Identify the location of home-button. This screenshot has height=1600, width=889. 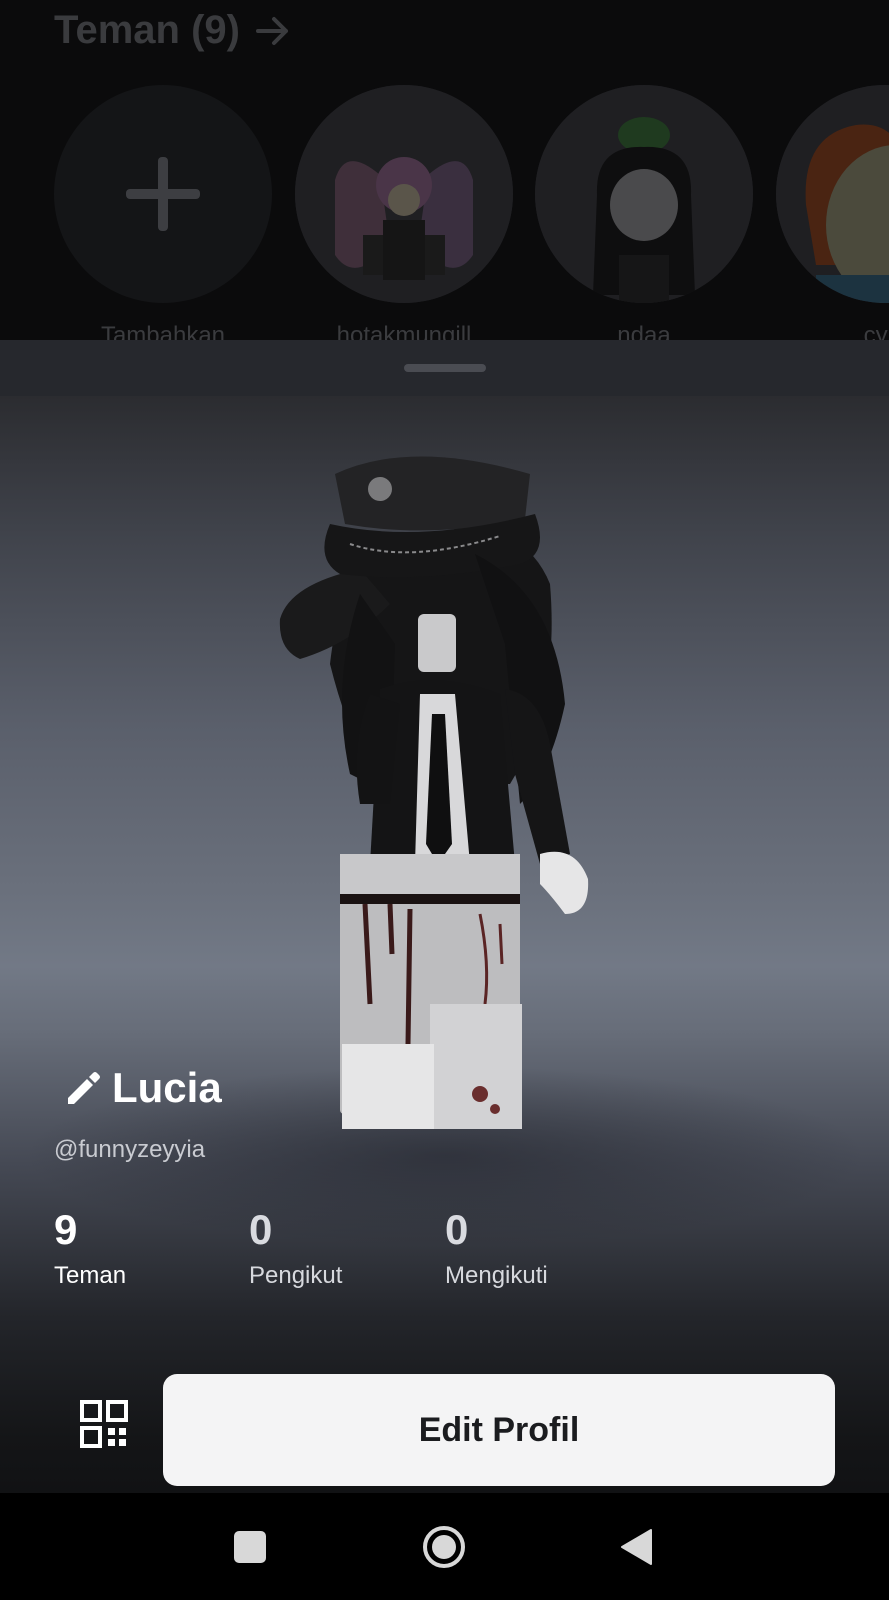
(444, 1547).